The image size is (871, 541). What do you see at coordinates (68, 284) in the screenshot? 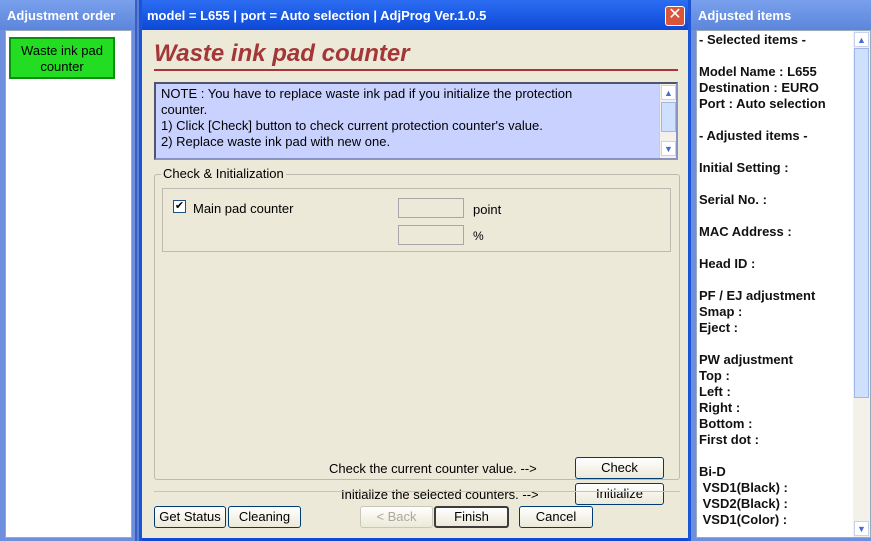
I see `adjustment-order-list: Waste ink pad counter` at bounding box center [68, 284].